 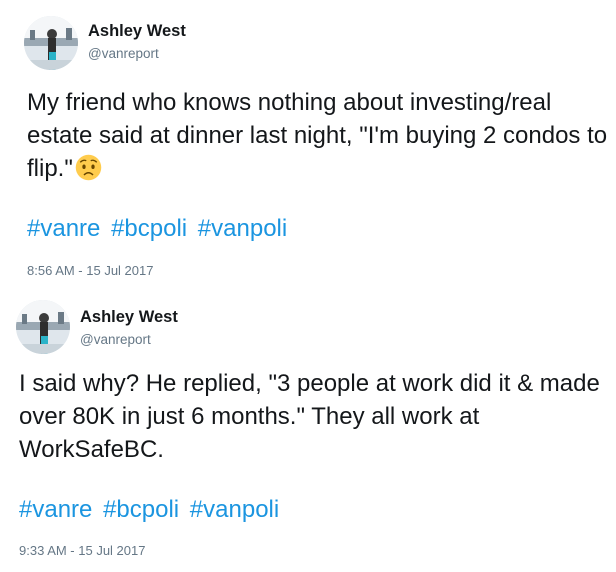 What do you see at coordinates (88, 167) in the screenshot?
I see `worried-face-icon` at bounding box center [88, 167].